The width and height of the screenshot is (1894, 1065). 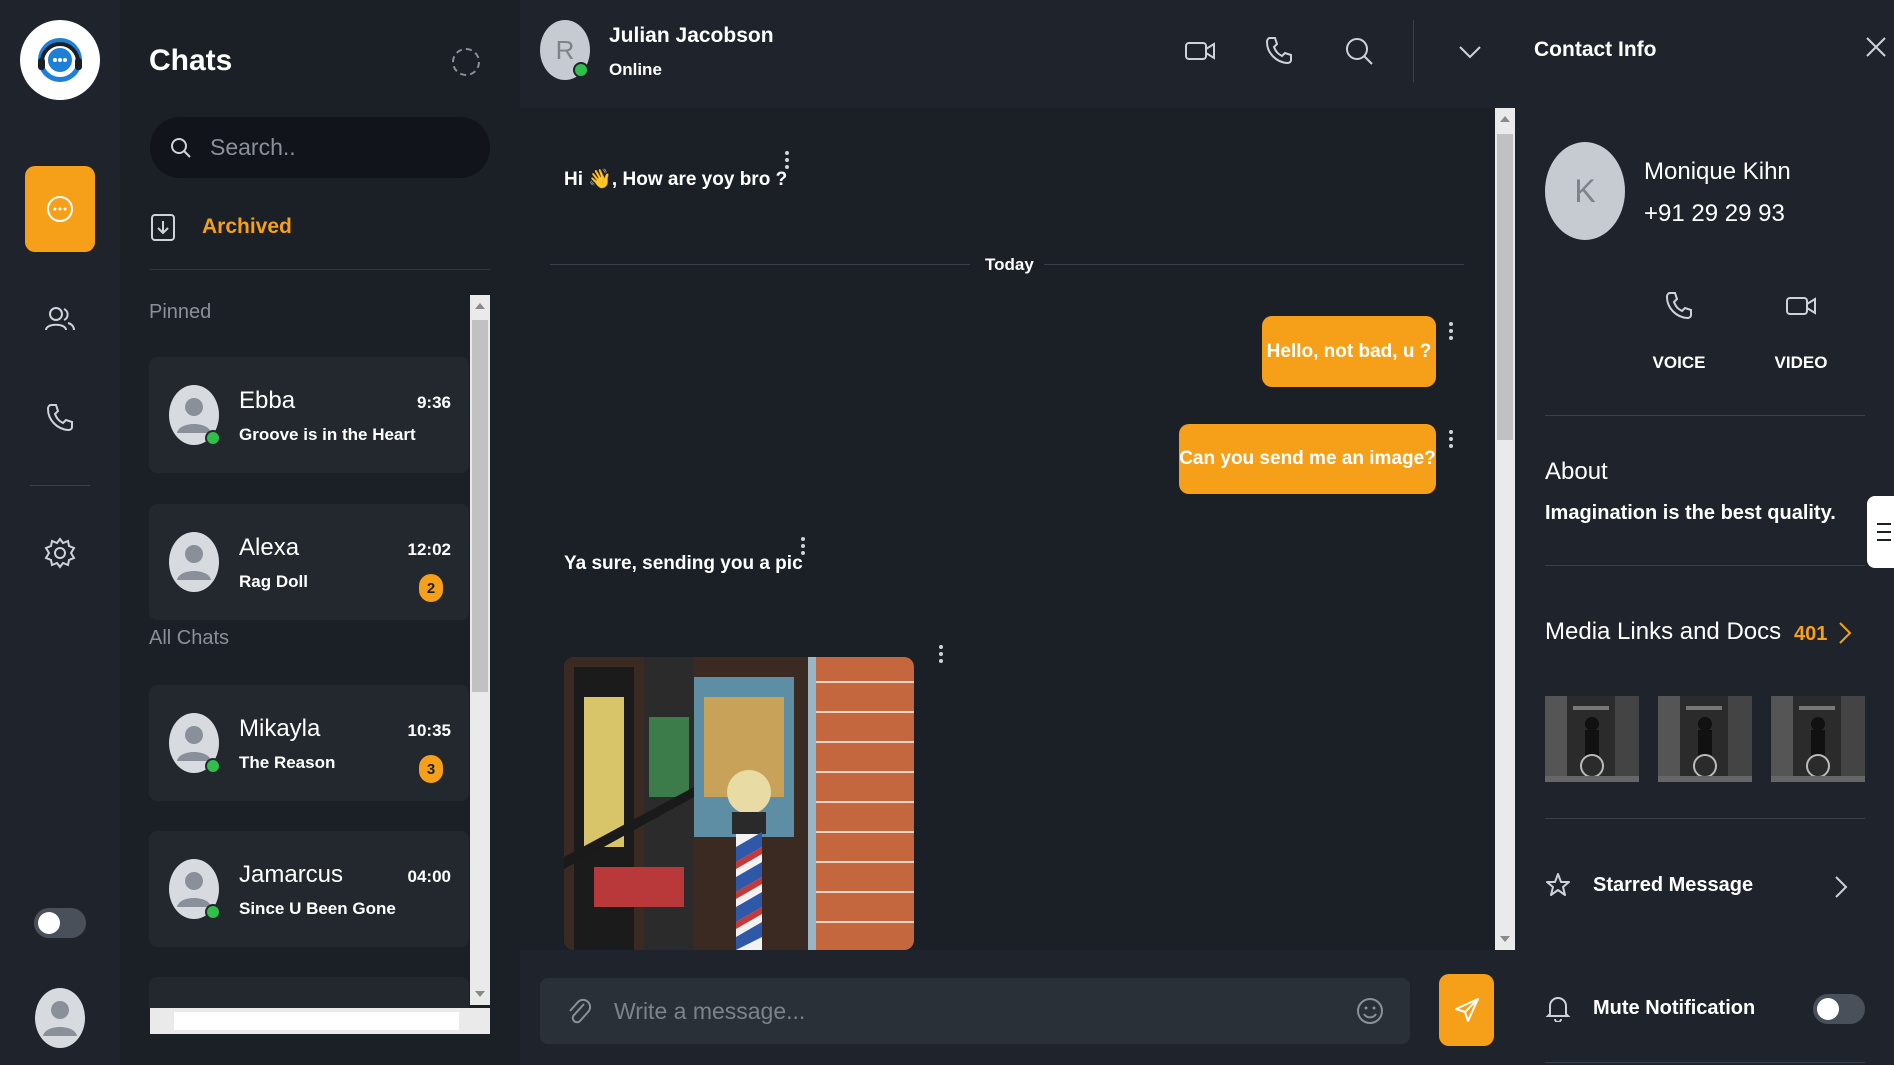 I want to click on user-avatar, so click(x=60, y=1018).